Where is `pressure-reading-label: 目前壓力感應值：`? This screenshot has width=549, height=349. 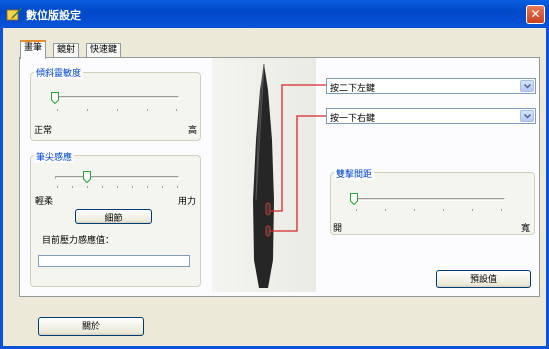
pressure-reading-label: 目前壓力感應值： is located at coordinates (78, 241).